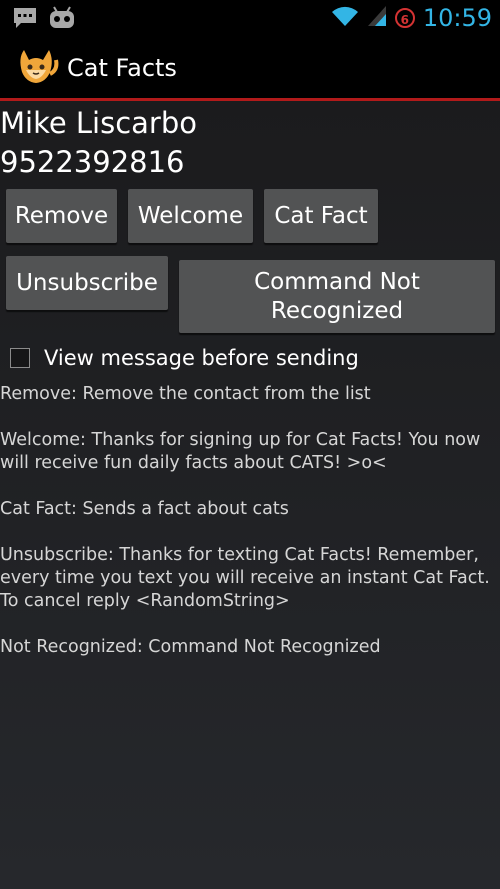 This screenshot has width=500, height=889. What do you see at coordinates (201, 358) in the screenshot?
I see `view-message-label: View message before sending` at bounding box center [201, 358].